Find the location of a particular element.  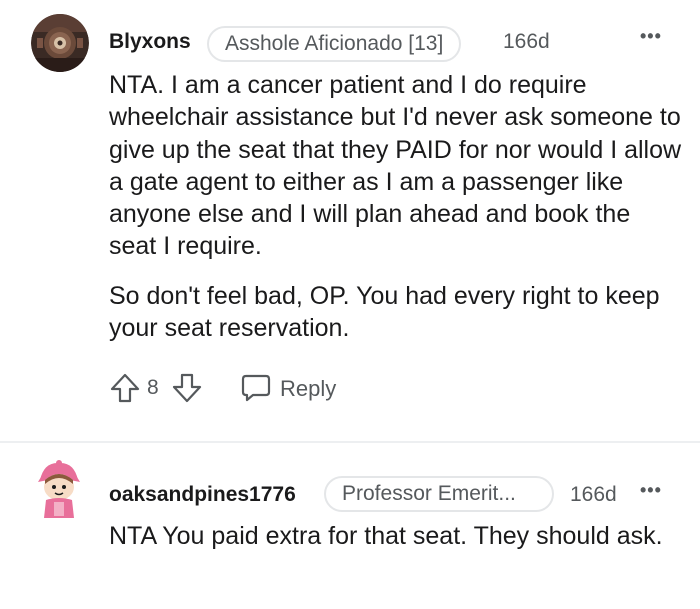

upvote-button is located at coordinates (125, 388).